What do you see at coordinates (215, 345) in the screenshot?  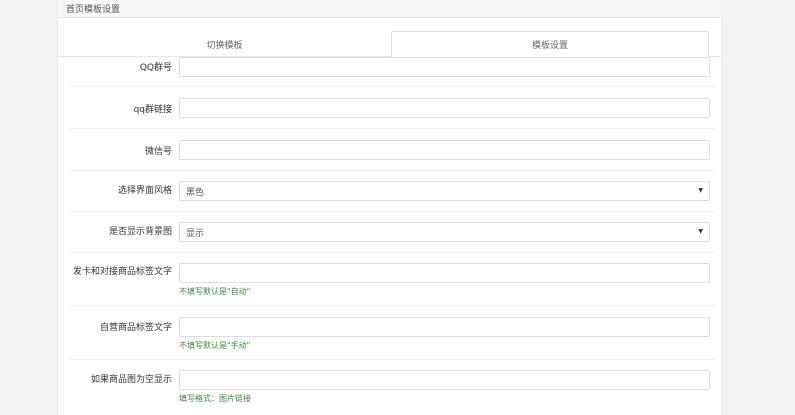 I see `tag-manual-help: 不填写默认是"手动"` at bounding box center [215, 345].